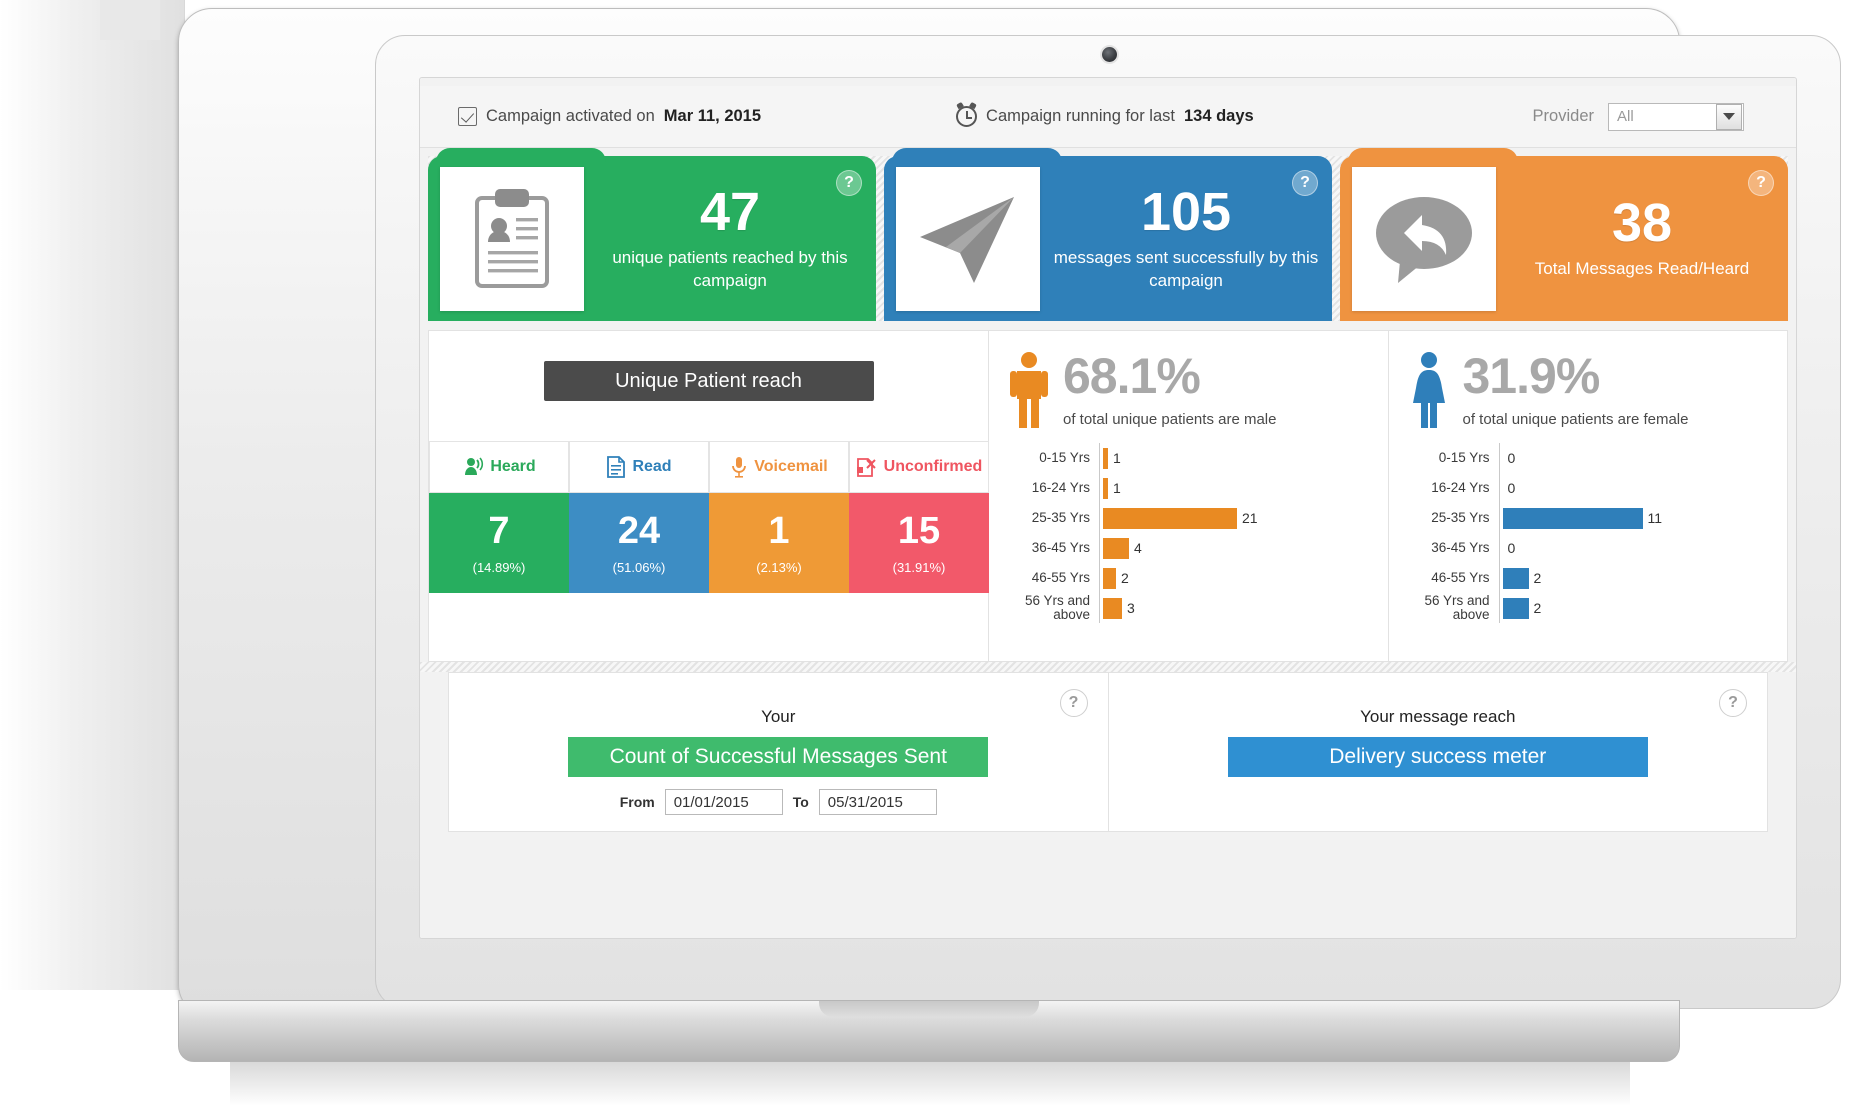 The width and height of the screenshot is (1855, 1106). What do you see at coordinates (1676, 116) in the screenshot?
I see `provider-select: All` at bounding box center [1676, 116].